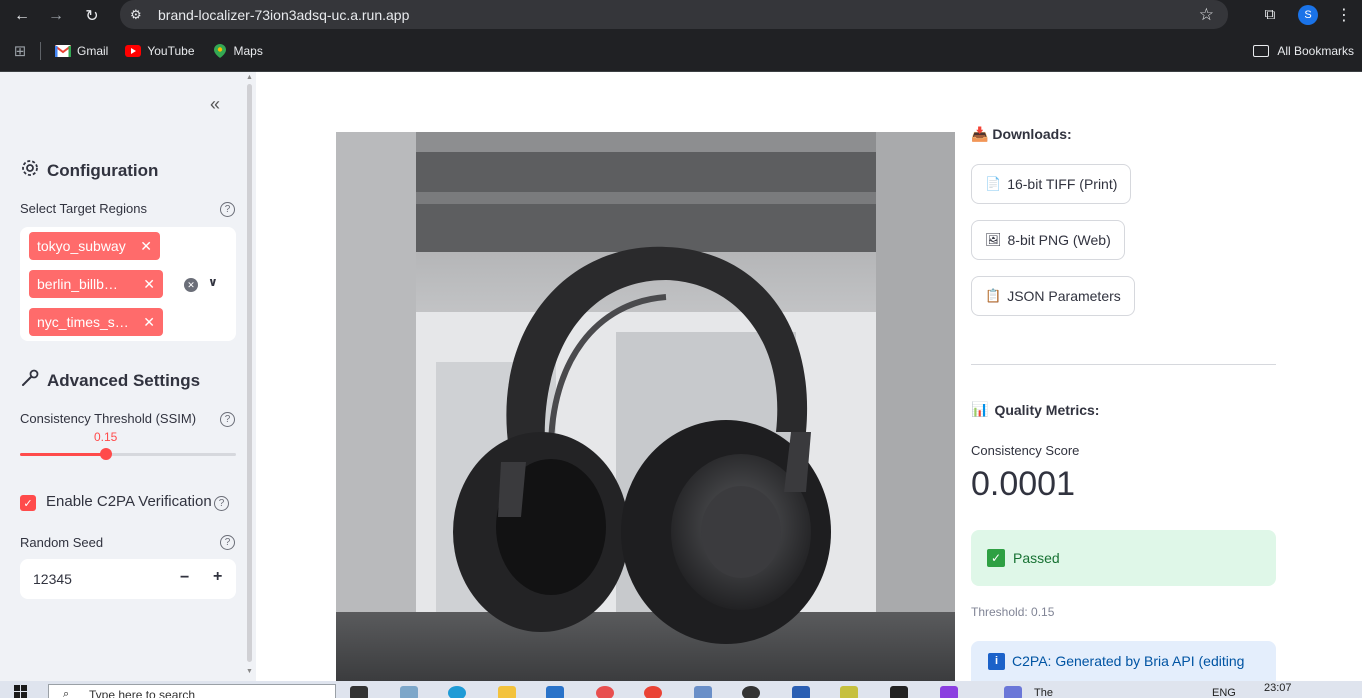  I want to click on chevron-down-icon: ∨, so click(213, 282).